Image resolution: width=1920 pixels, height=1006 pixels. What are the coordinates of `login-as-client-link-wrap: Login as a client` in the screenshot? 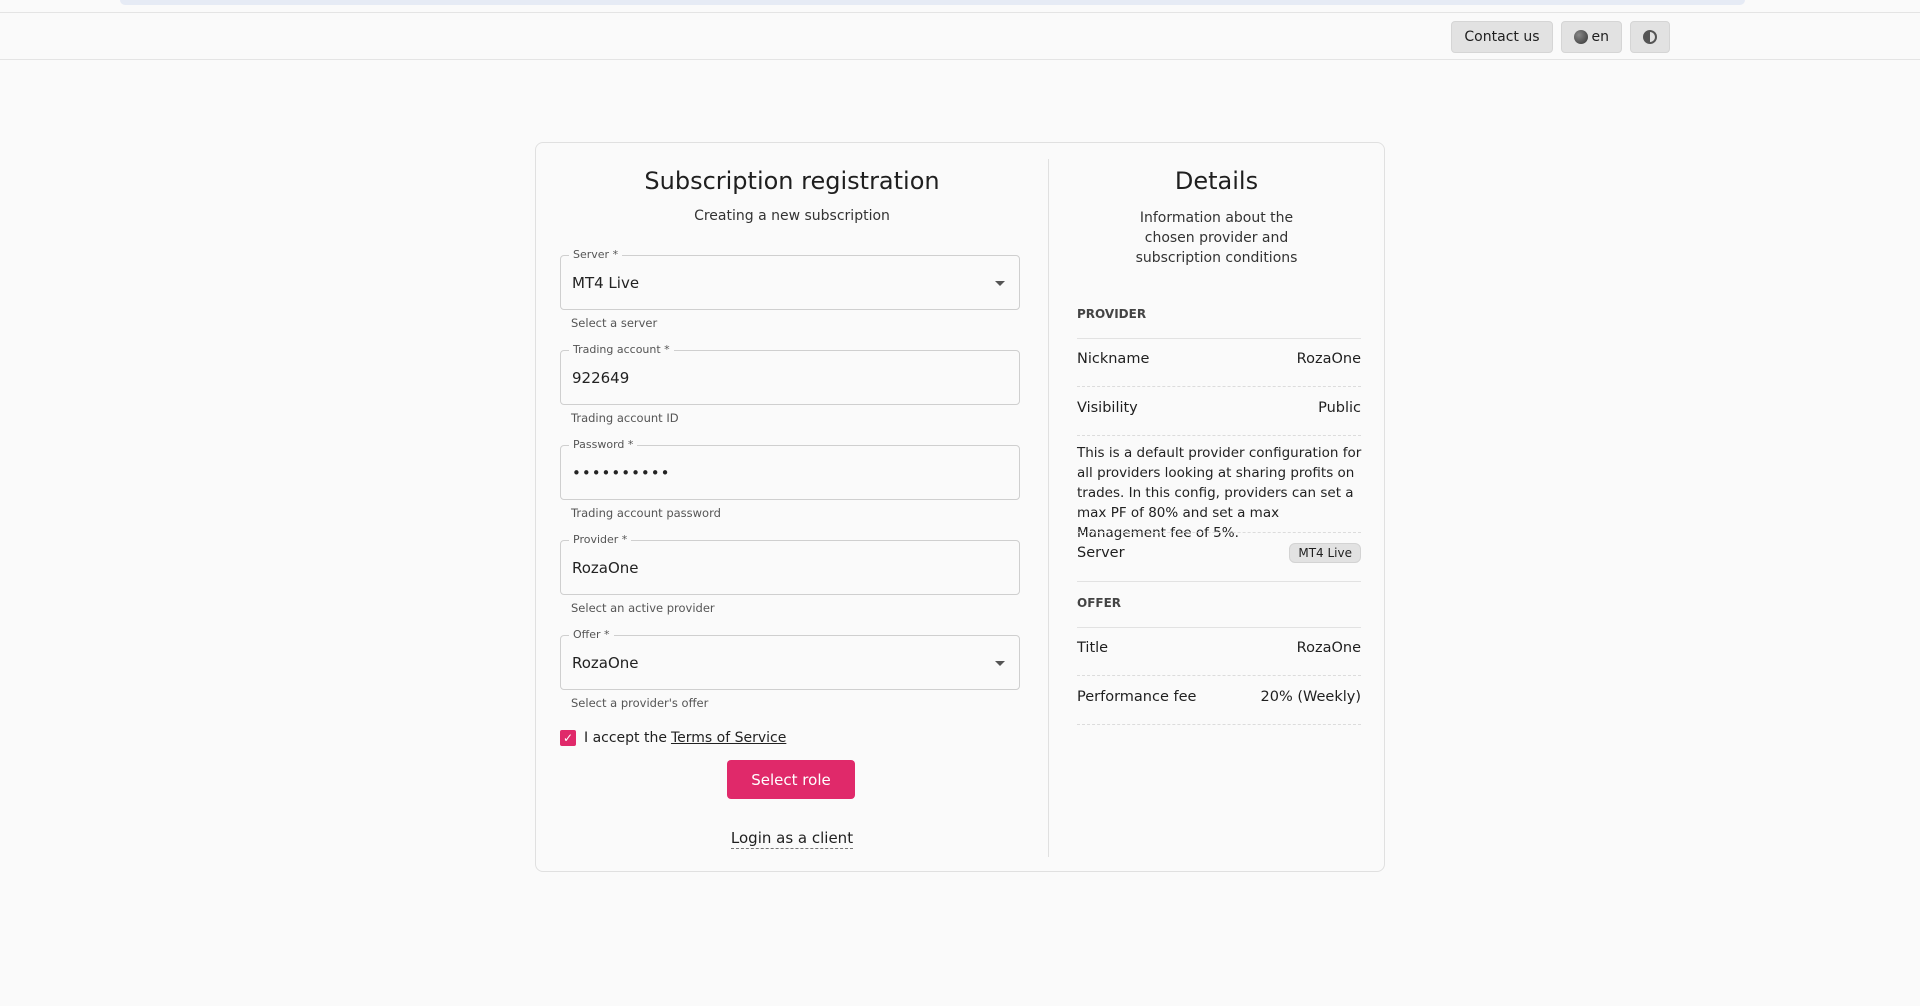 It's located at (792, 839).